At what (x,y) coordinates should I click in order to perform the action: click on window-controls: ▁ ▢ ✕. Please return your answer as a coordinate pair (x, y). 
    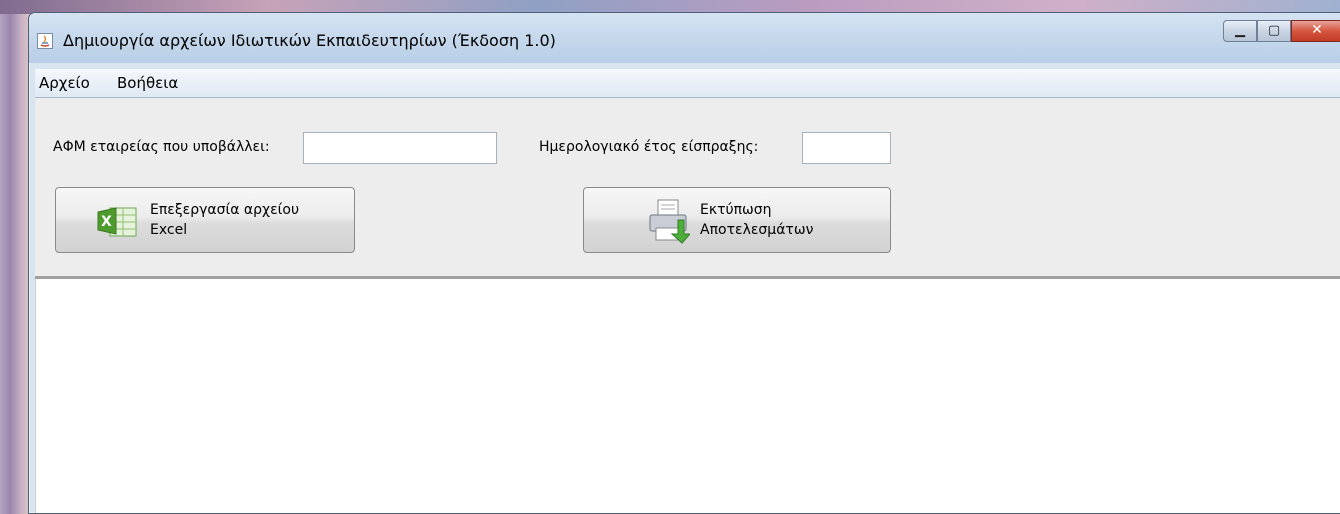
    Looking at the image, I should click on (1281, 31).